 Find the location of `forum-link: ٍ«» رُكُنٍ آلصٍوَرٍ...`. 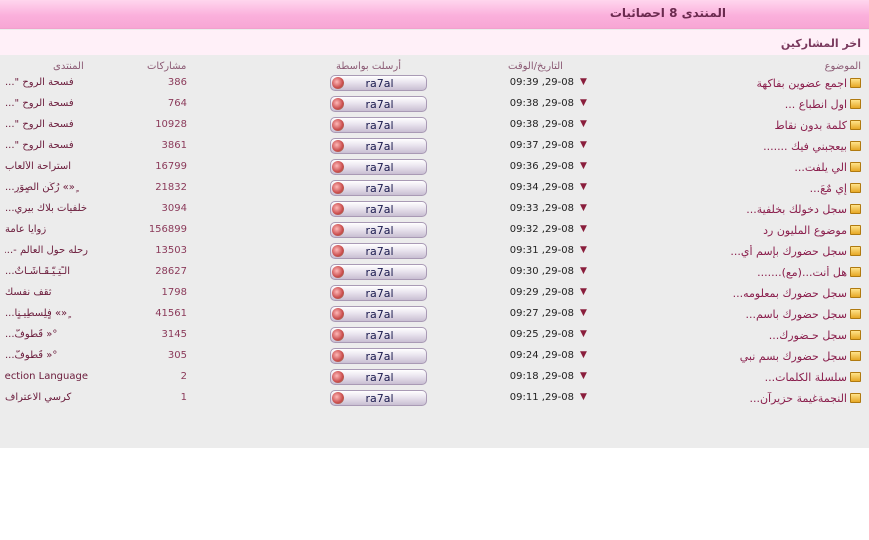

forum-link: ٍ«» رُكُنٍ آلصٍوَرٍ... is located at coordinates (46, 187).